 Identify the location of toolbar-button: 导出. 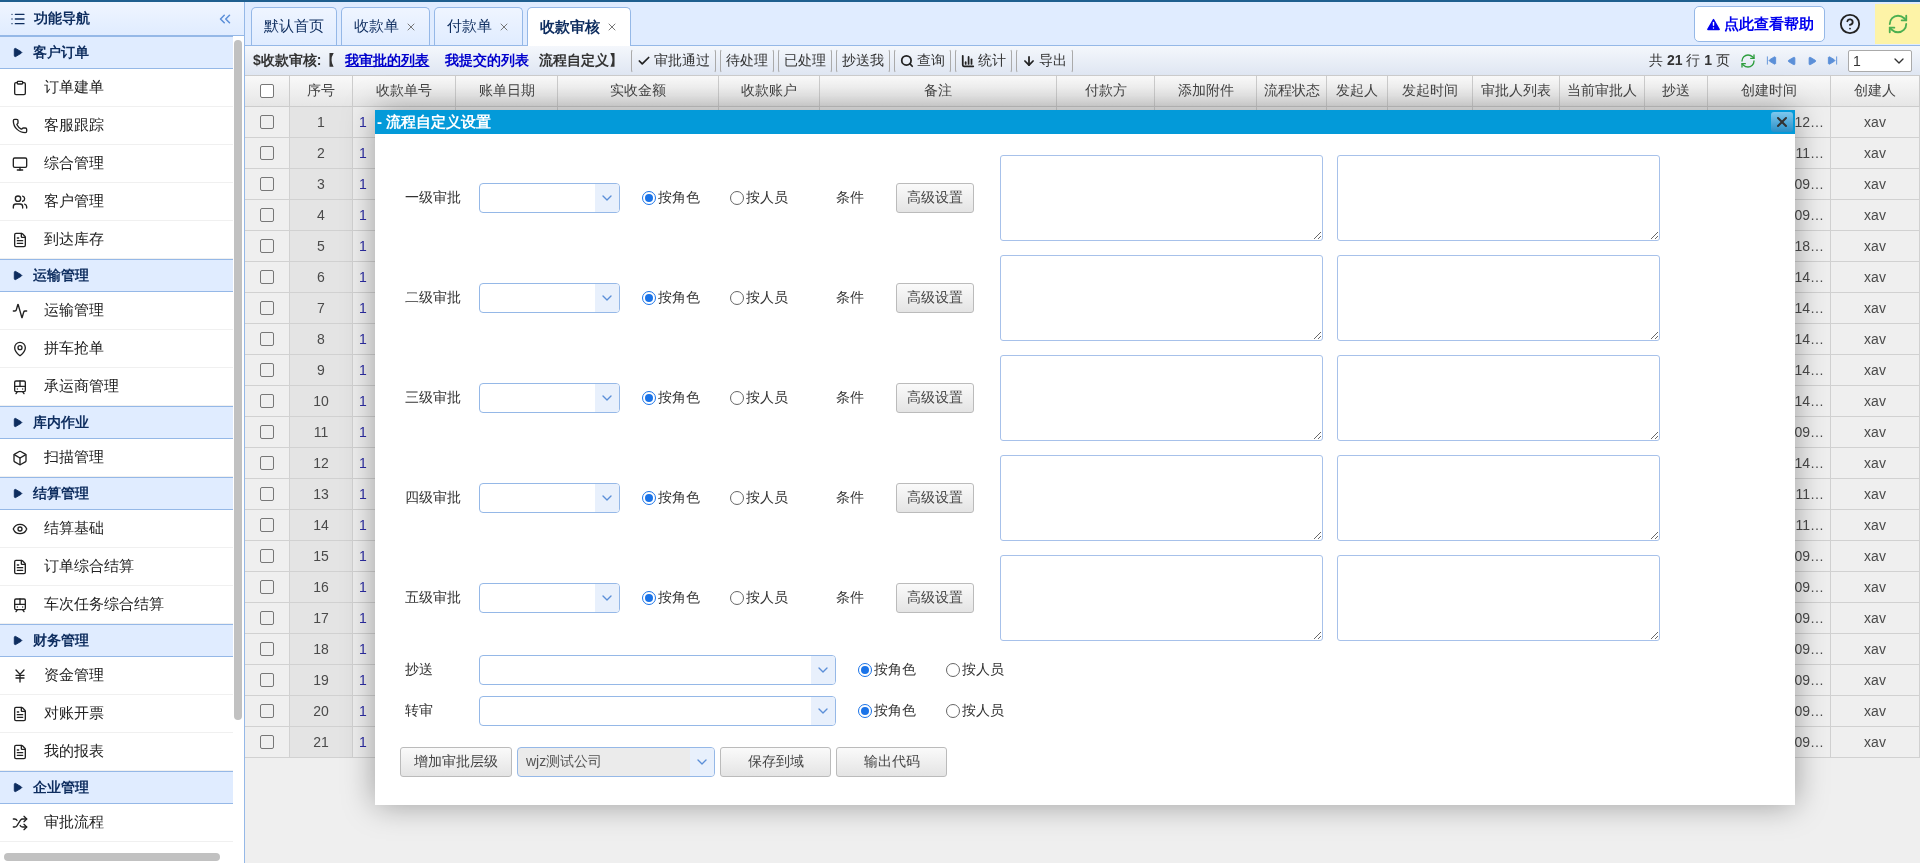
(1045, 60).